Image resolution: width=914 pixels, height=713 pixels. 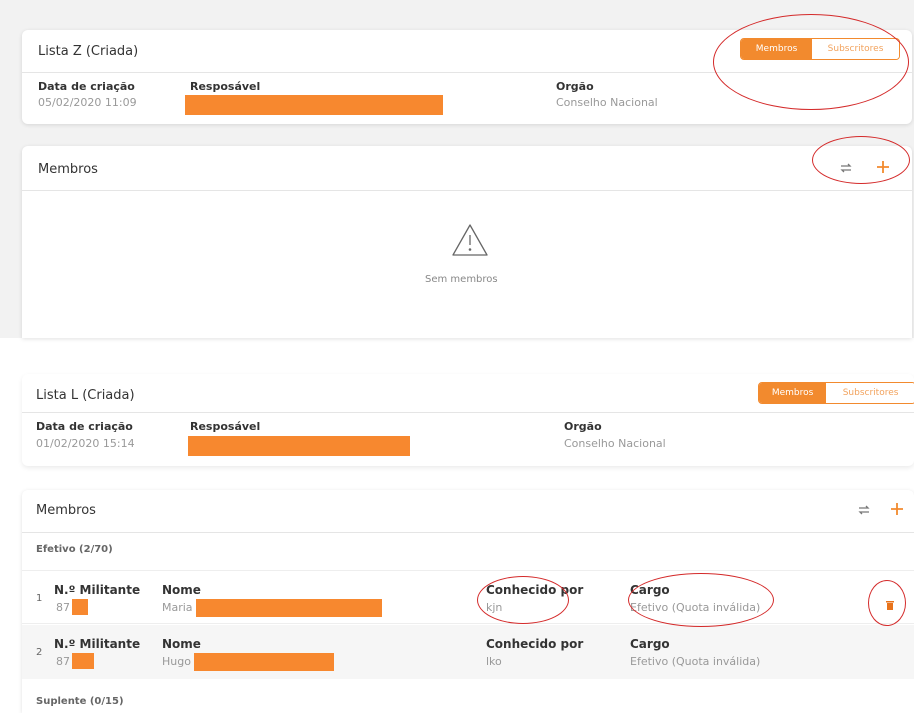 I want to click on members-tab: Membros, so click(x=793, y=393).